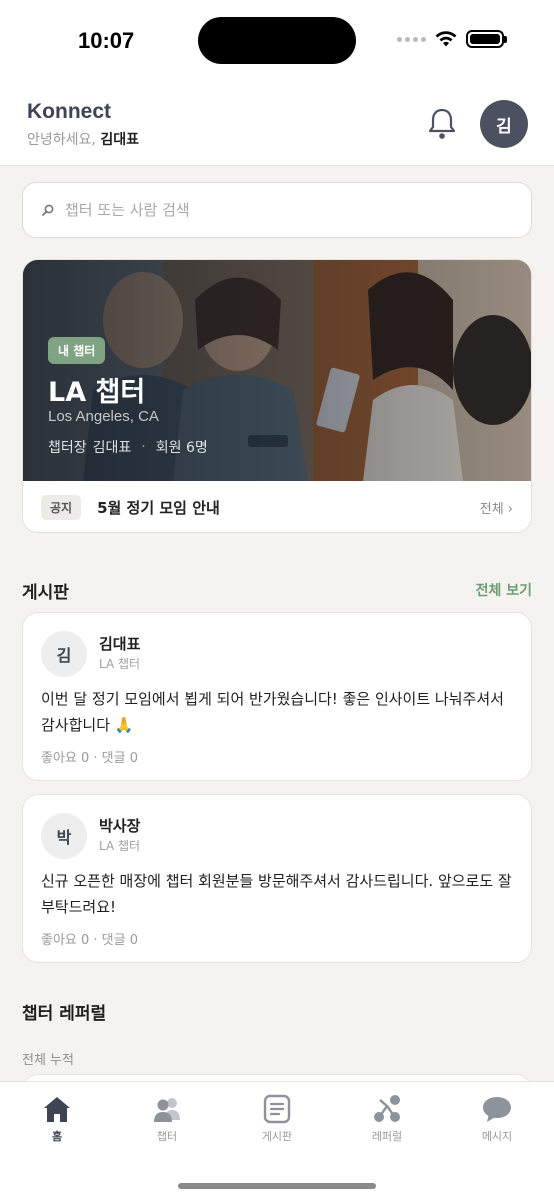  Describe the element at coordinates (446, 39) in the screenshot. I see `wifi-icon` at that location.